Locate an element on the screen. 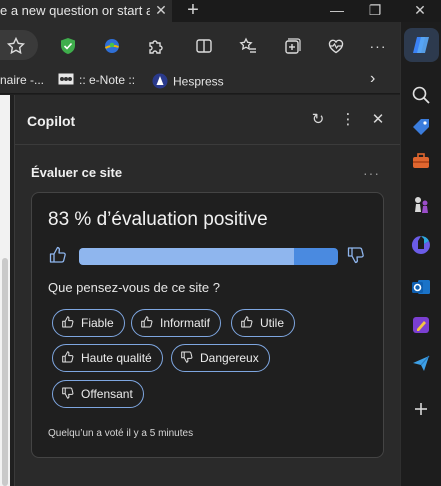 The height and width of the screenshot is (486, 441). collections-icon is located at coordinates (292, 46).